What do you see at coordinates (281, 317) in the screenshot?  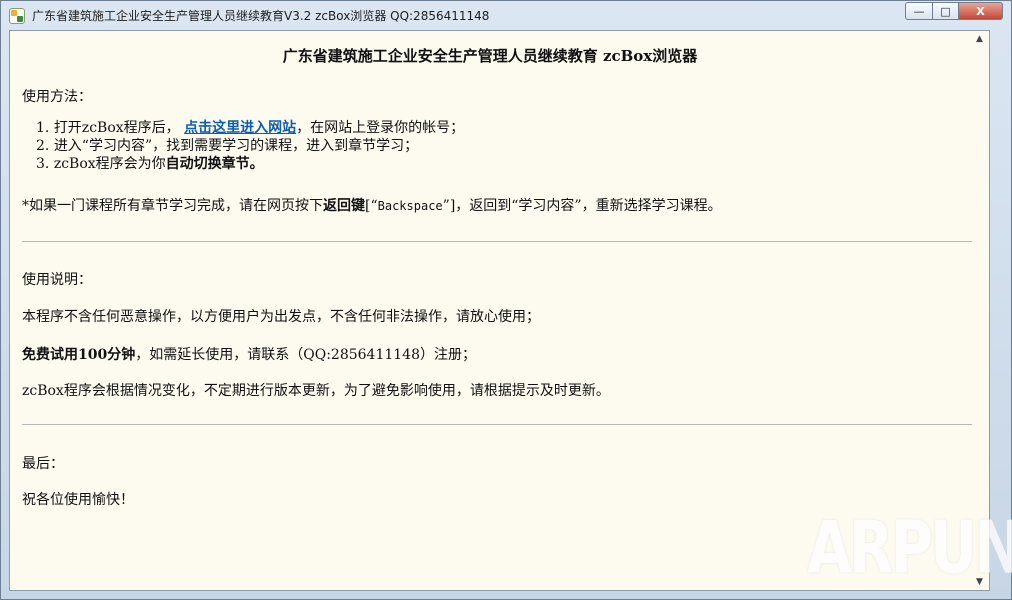 I see `instruction-line: 本程序不含任何恶意操作，以方便用户为出发点，不含任何非法操作，请放心使用；` at bounding box center [281, 317].